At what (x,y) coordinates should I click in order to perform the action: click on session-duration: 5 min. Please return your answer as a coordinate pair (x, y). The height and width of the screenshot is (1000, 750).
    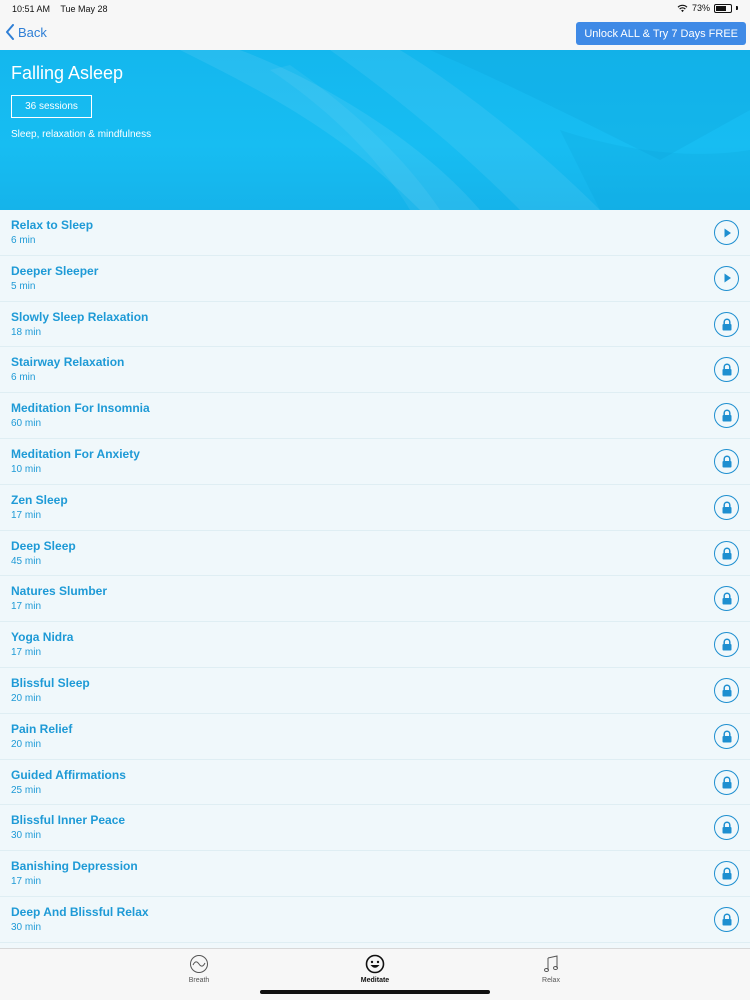
    Looking at the image, I should click on (23, 286).